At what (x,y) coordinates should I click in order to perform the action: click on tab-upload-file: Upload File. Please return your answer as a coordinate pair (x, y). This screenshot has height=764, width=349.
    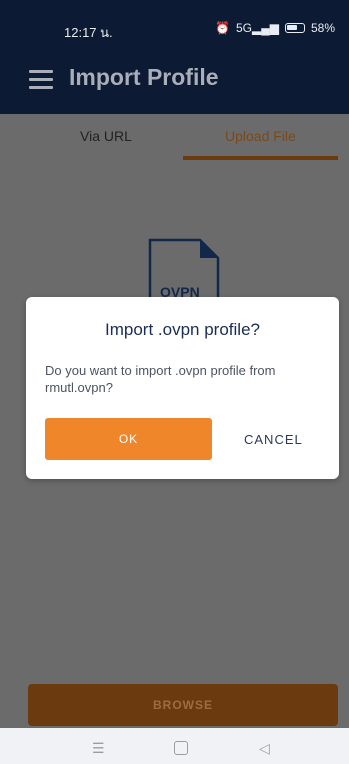
    Looking at the image, I should click on (260, 136).